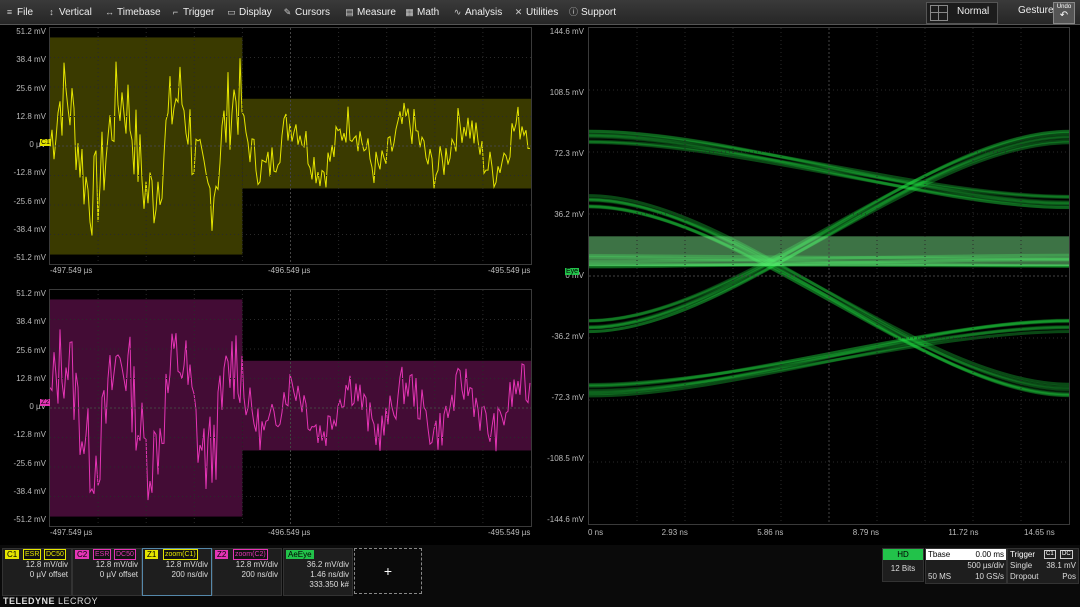  I want to click on menu-vertical-label: Vertical, so click(75, 12).